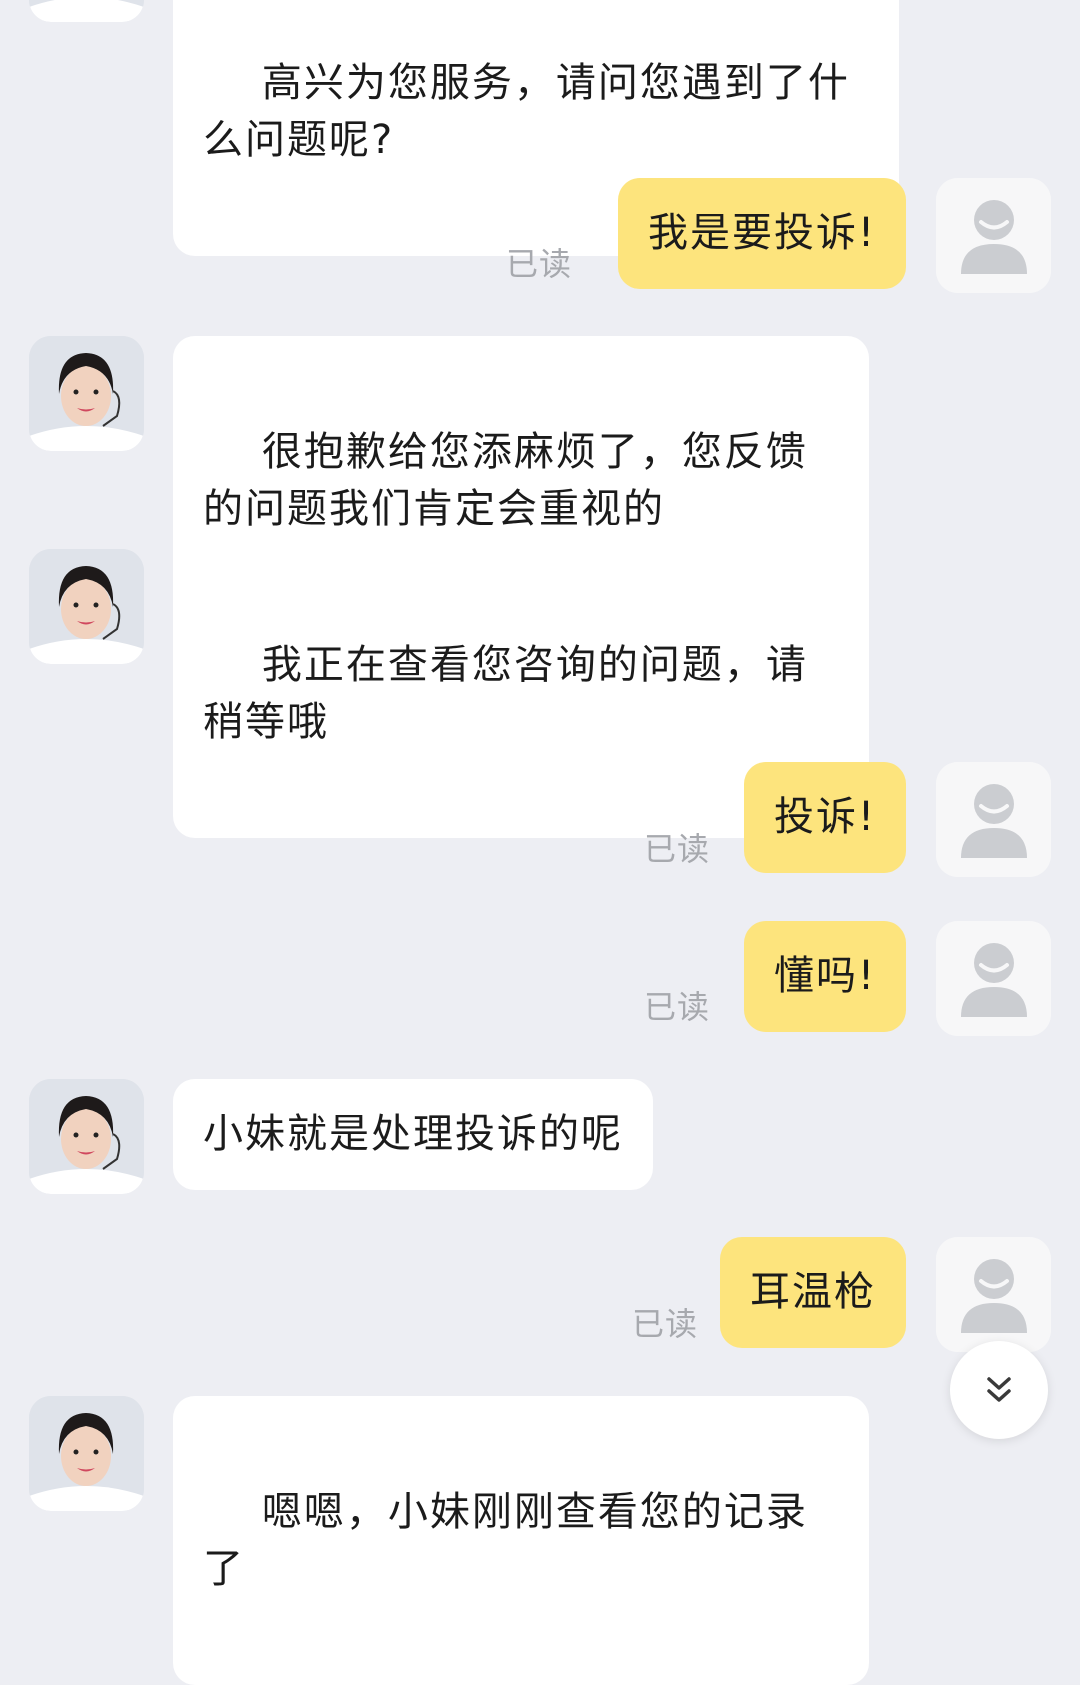  I want to click on scroll-to-bottom-button, so click(999, 1390).